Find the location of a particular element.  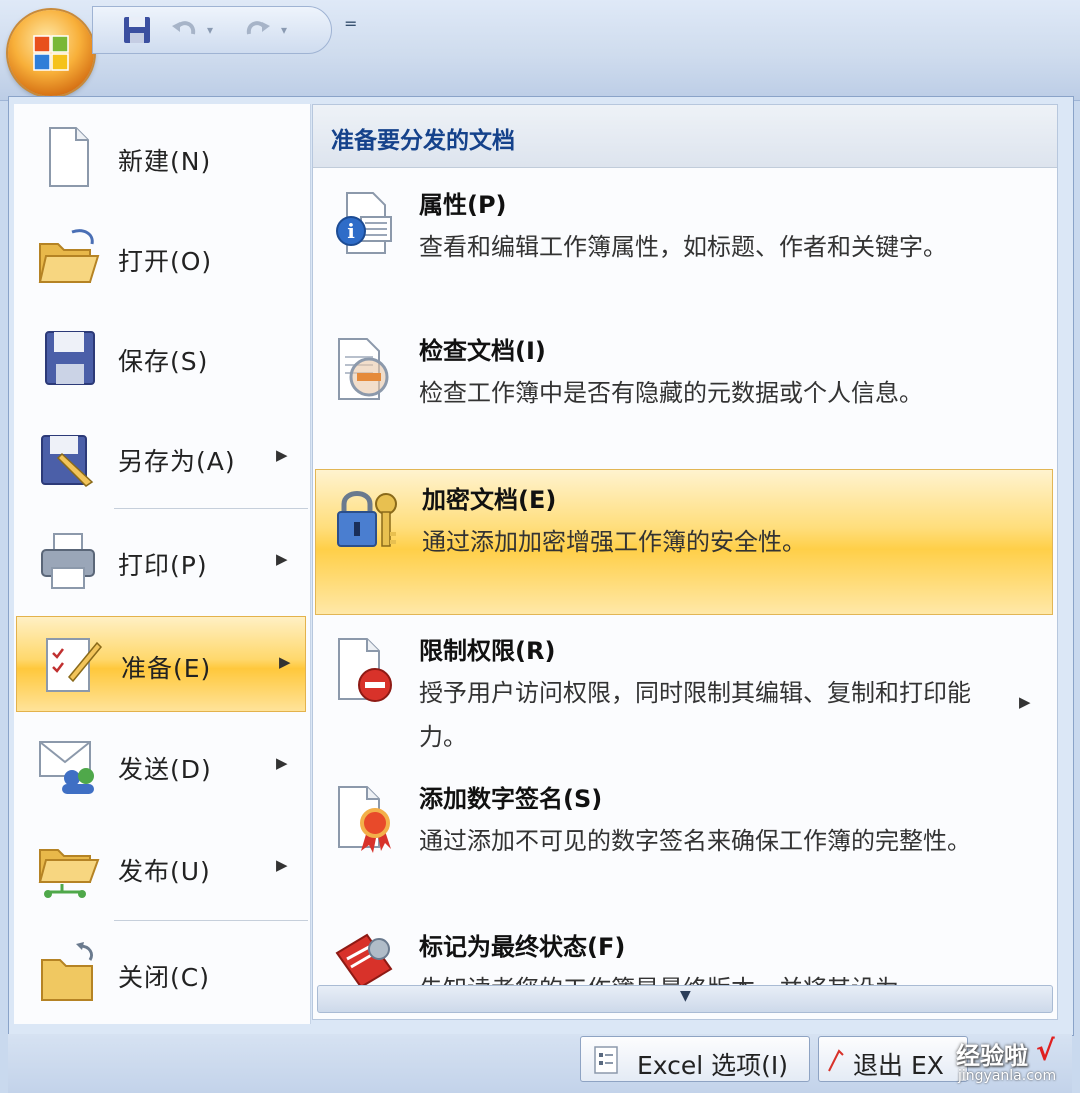

send-icon is located at coordinates (66, 767).